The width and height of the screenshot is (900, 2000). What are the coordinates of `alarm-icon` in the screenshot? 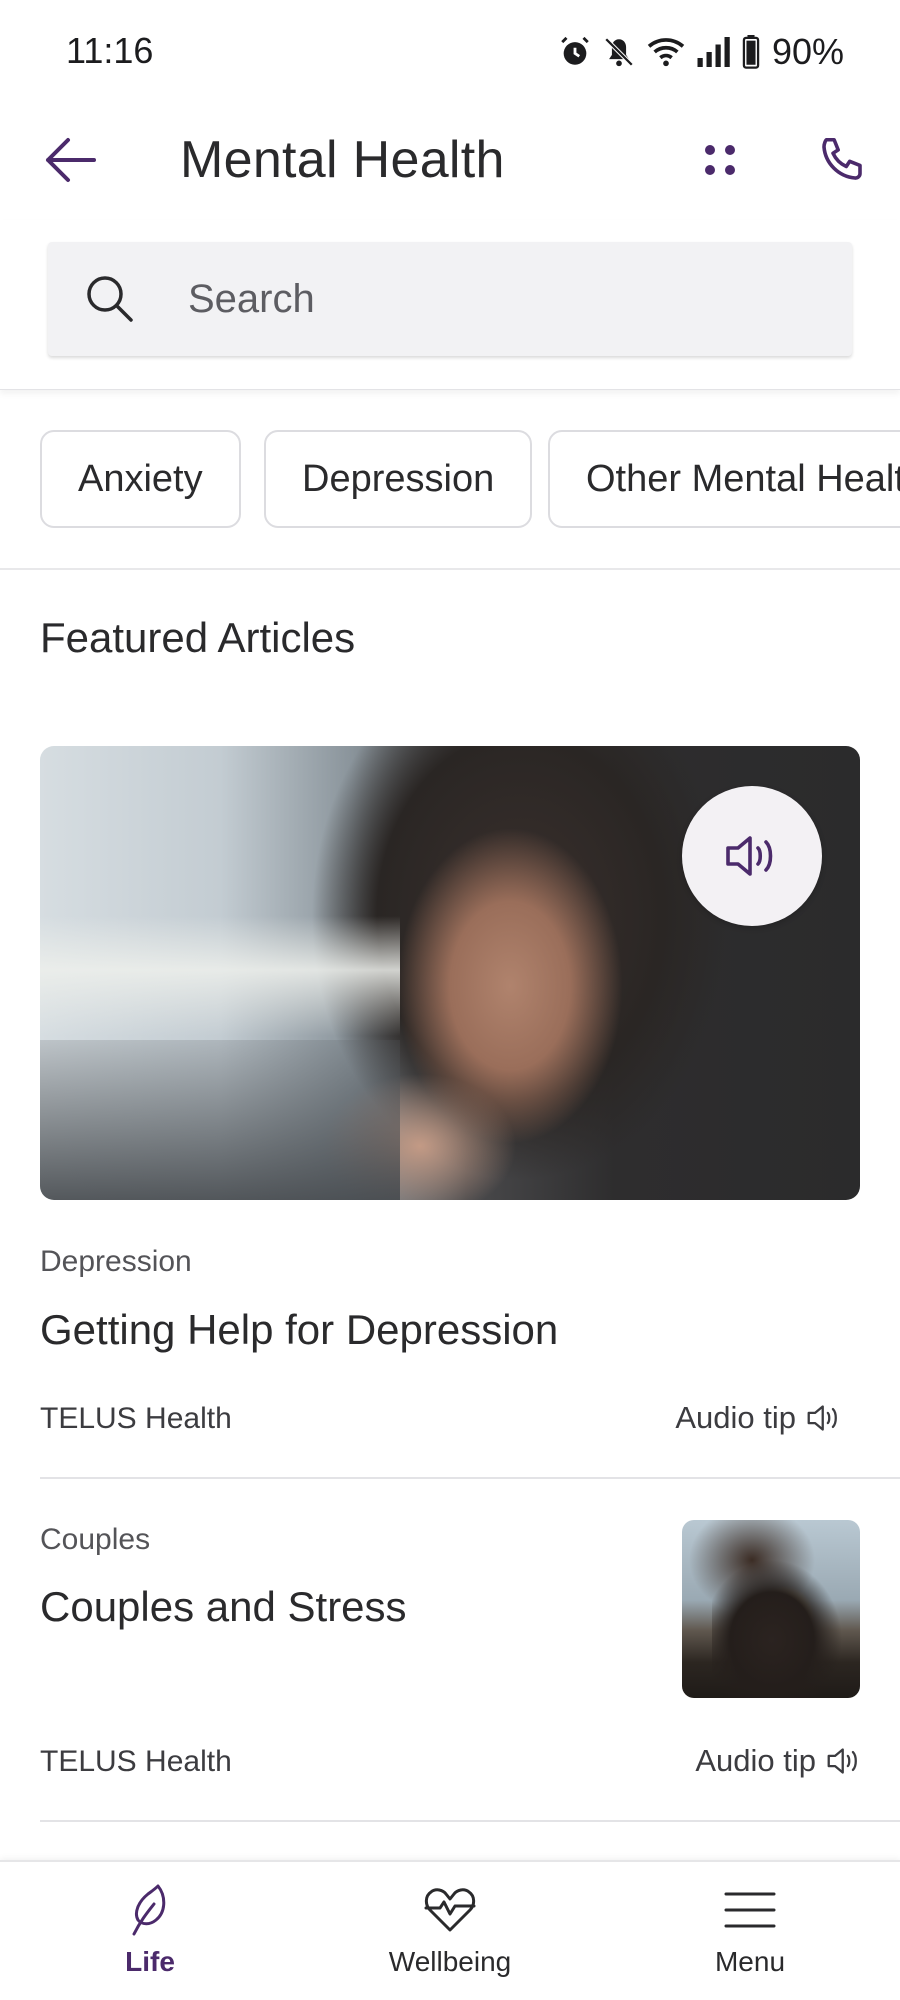 It's located at (575, 50).